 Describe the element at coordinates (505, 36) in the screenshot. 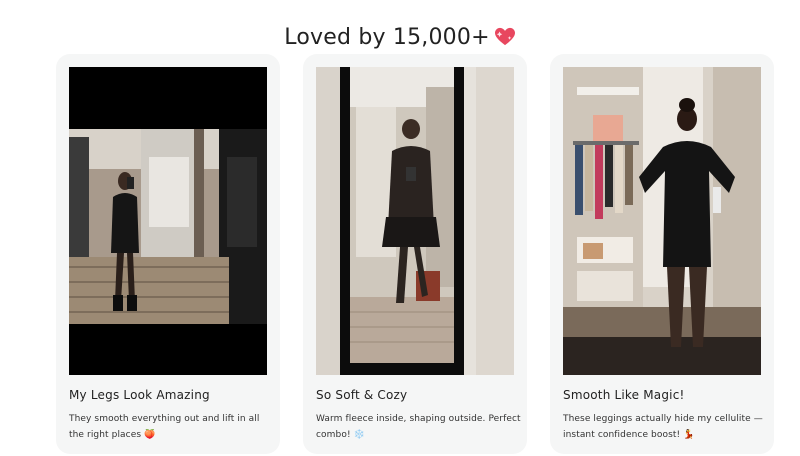

I see `sparkling-heart-icon` at that location.